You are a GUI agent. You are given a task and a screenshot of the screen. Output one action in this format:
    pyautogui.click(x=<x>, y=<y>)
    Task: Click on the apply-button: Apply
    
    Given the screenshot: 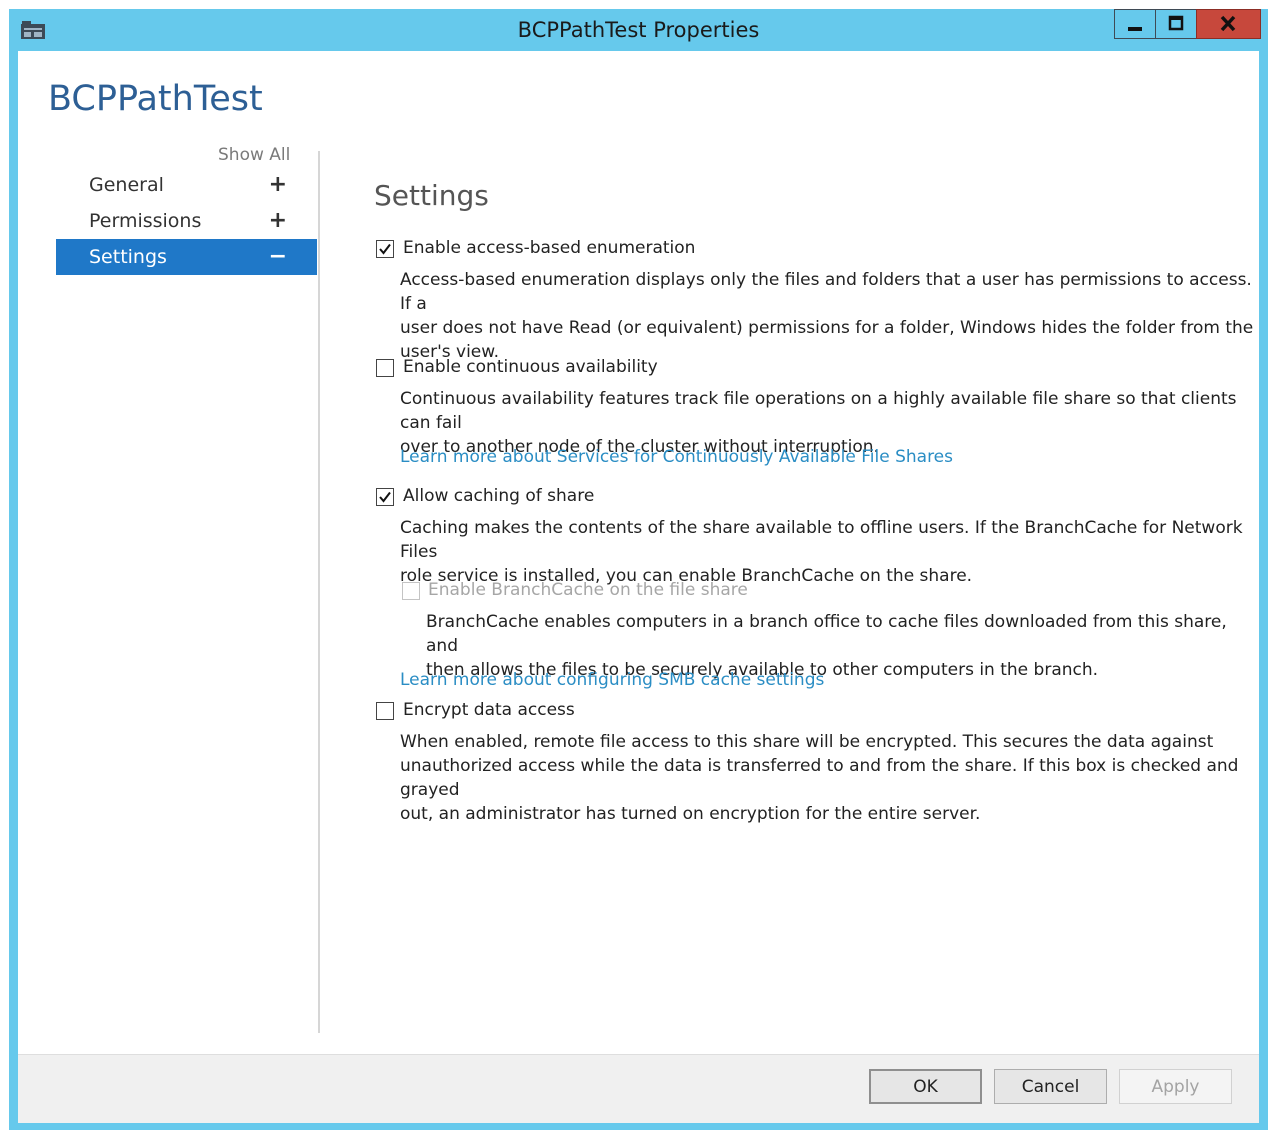 What is the action you would take?
    pyautogui.click(x=1175, y=1086)
    